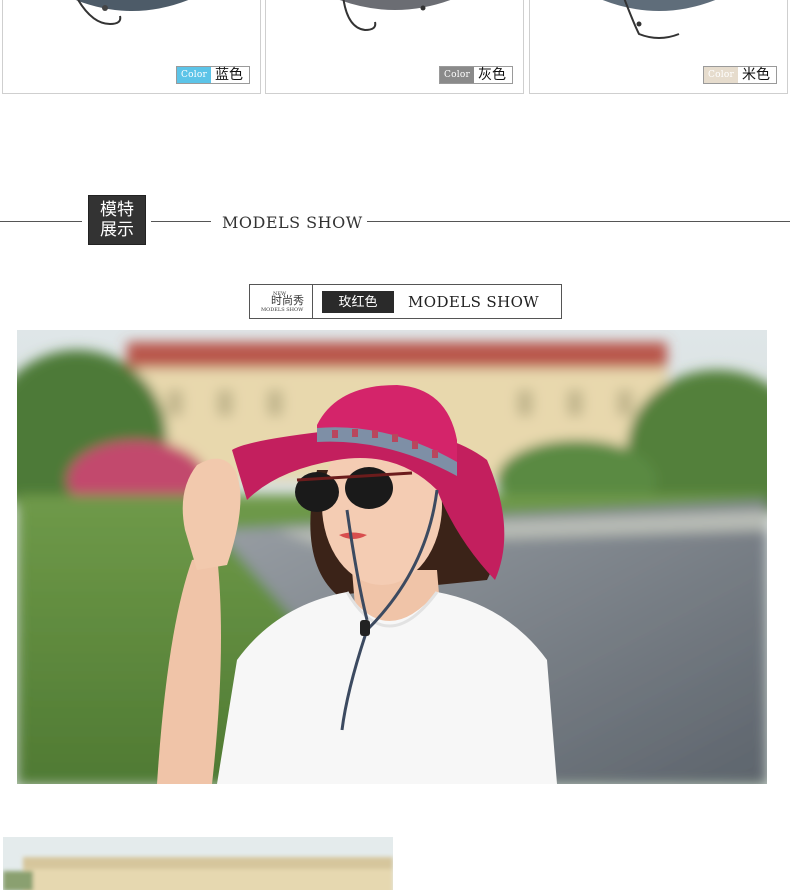 This screenshot has width=790, height=890. What do you see at coordinates (358, 302) in the screenshot?
I see `color-name-pill: 玫红色` at bounding box center [358, 302].